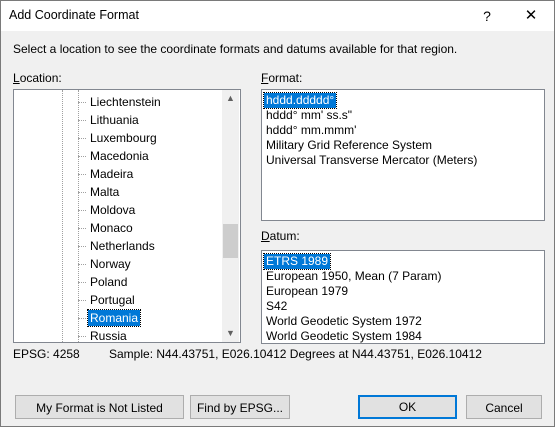 Image resolution: width=555 pixels, height=427 pixels. What do you see at coordinates (371, 160) in the screenshot?
I see `format-item: Universal Transverse Mercator (Meters)` at bounding box center [371, 160].